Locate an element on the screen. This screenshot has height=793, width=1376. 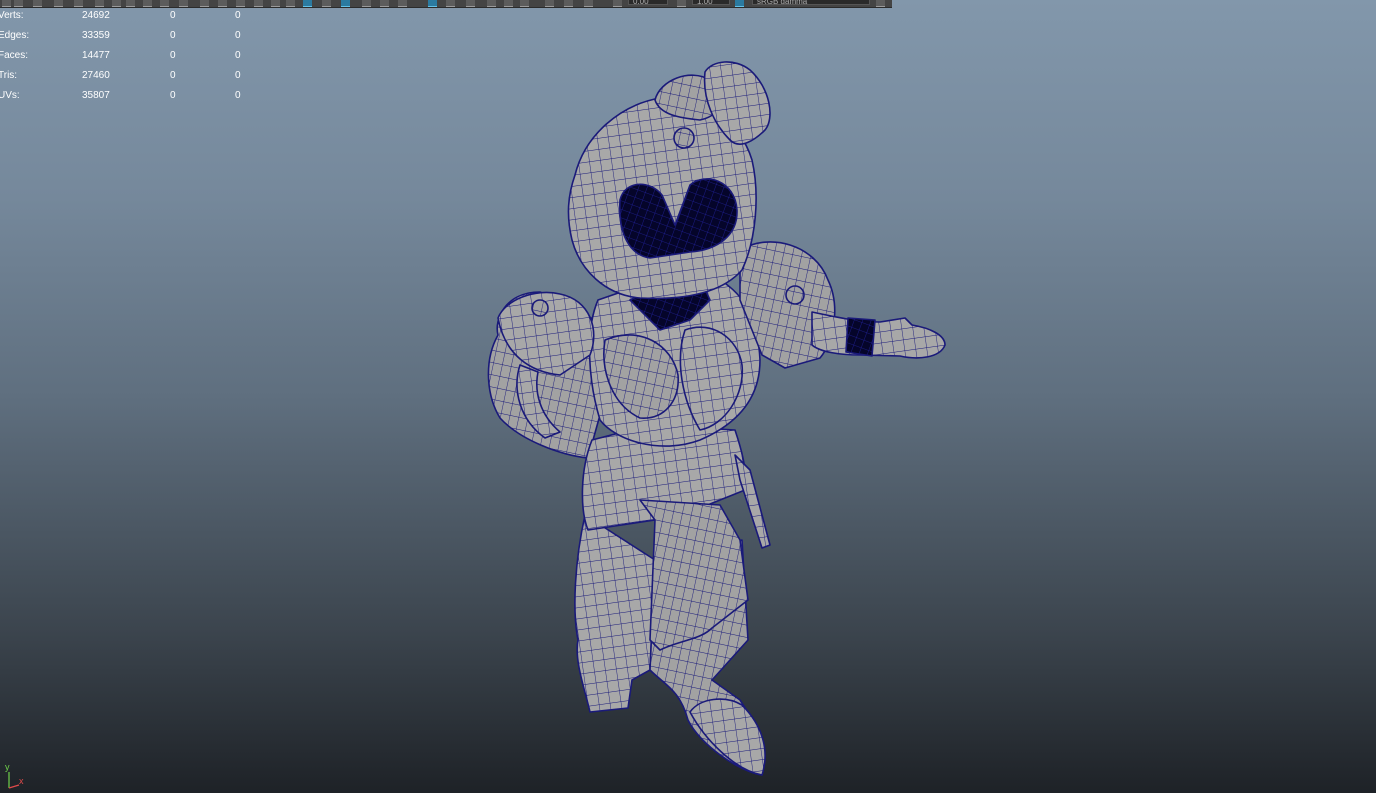
mesh-left-leg is located at coordinates (615, 613).